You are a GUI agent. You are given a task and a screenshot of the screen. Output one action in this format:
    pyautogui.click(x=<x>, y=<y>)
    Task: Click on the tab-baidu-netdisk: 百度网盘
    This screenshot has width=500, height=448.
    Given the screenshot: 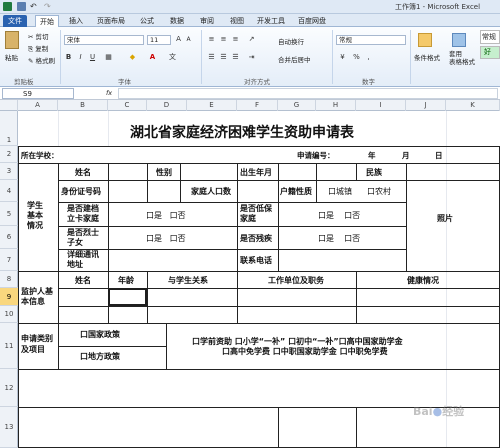 What is the action you would take?
    pyautogui.click(x=312, y=21)
    